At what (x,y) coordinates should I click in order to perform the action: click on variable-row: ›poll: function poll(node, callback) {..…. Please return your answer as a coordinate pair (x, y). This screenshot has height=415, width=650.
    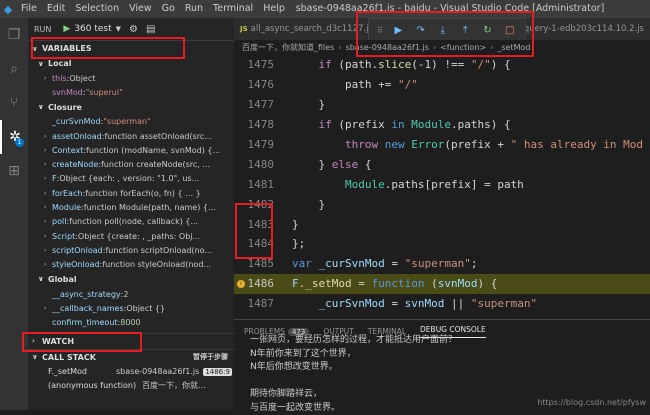
    Looking at the image, I should click on (131, 222).